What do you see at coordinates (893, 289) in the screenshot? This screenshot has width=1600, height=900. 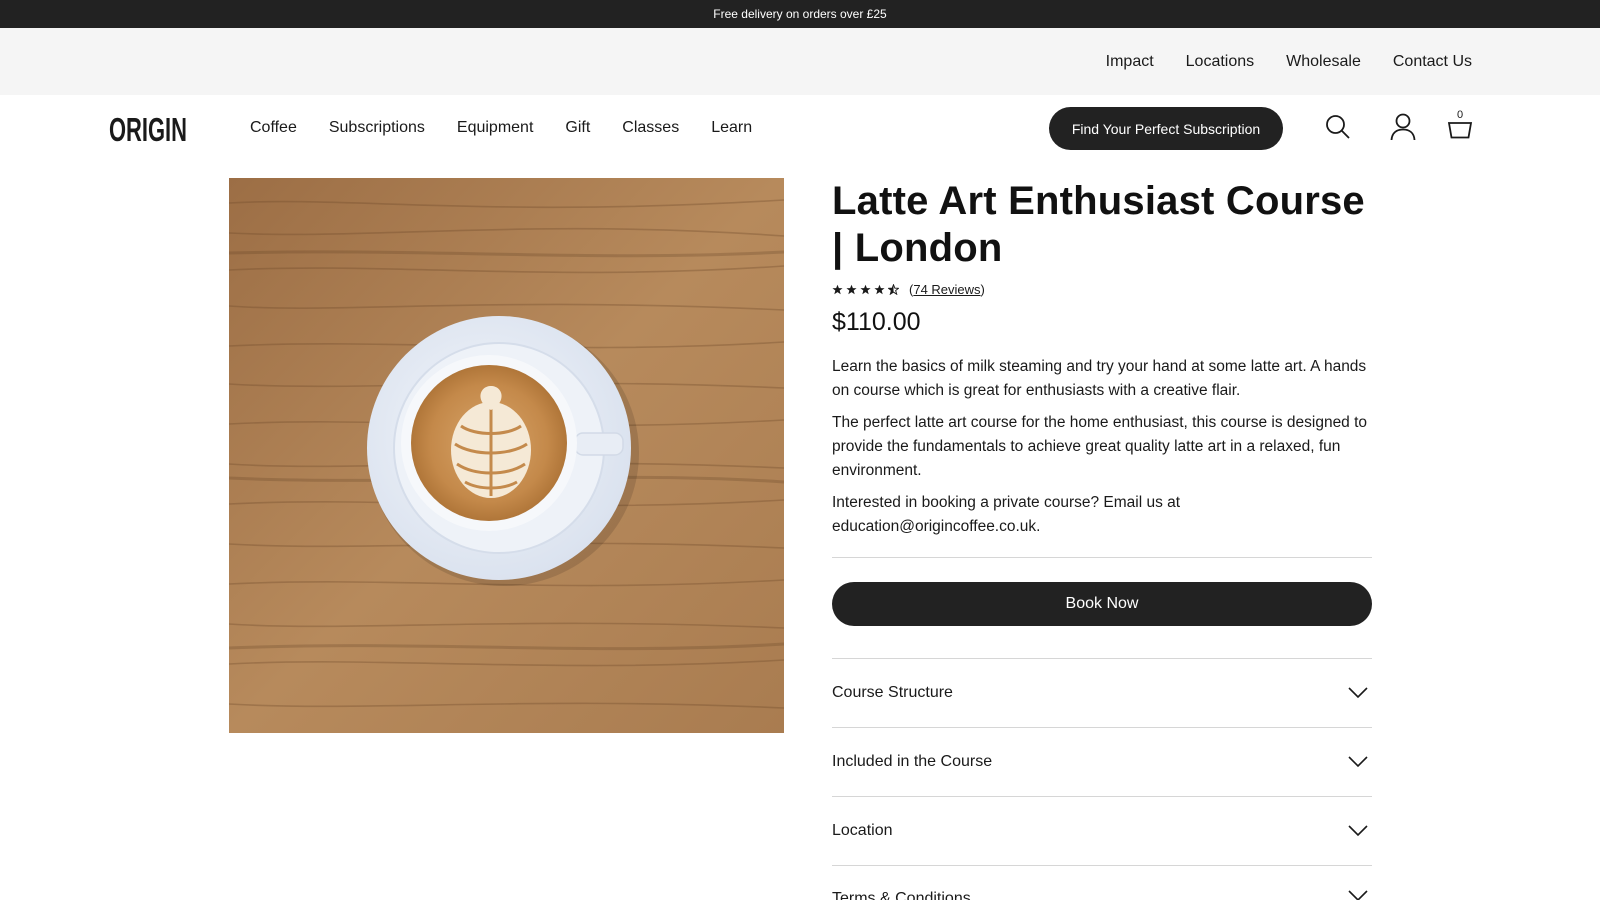 I see `star-half-icon` at bounding box center [893, 289].